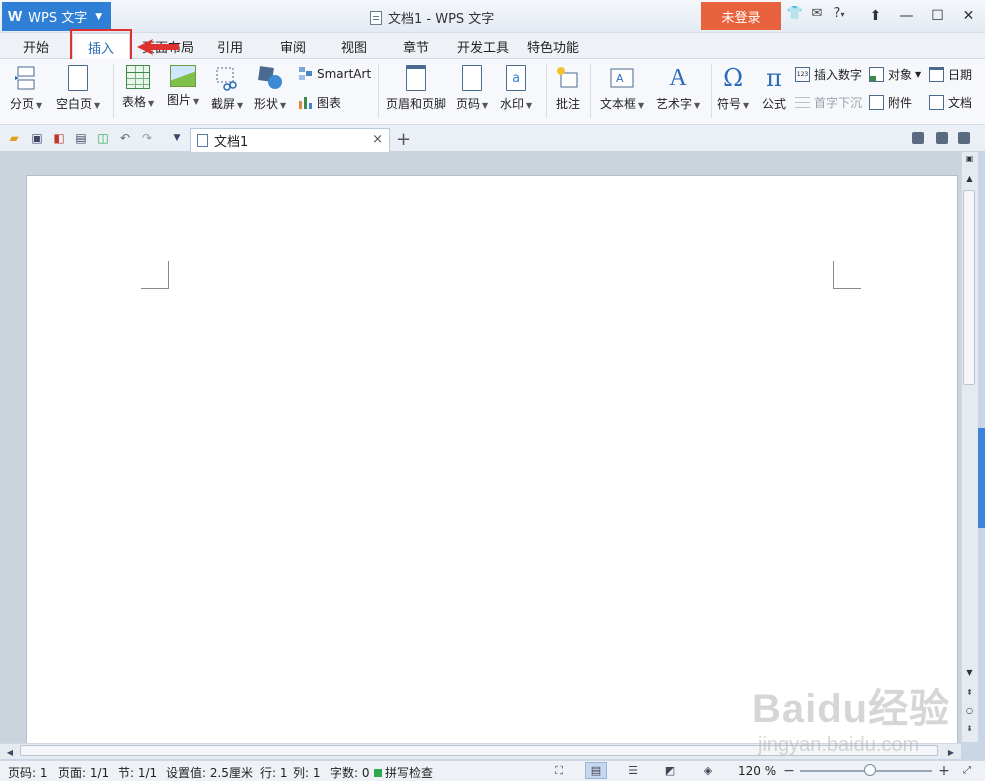 Image resolution: width=985 pixels, height=781 pixels. Describe the element at coordinates (14, 138) in the screenshot. I see `open-folder-icon: ▰` at that location.